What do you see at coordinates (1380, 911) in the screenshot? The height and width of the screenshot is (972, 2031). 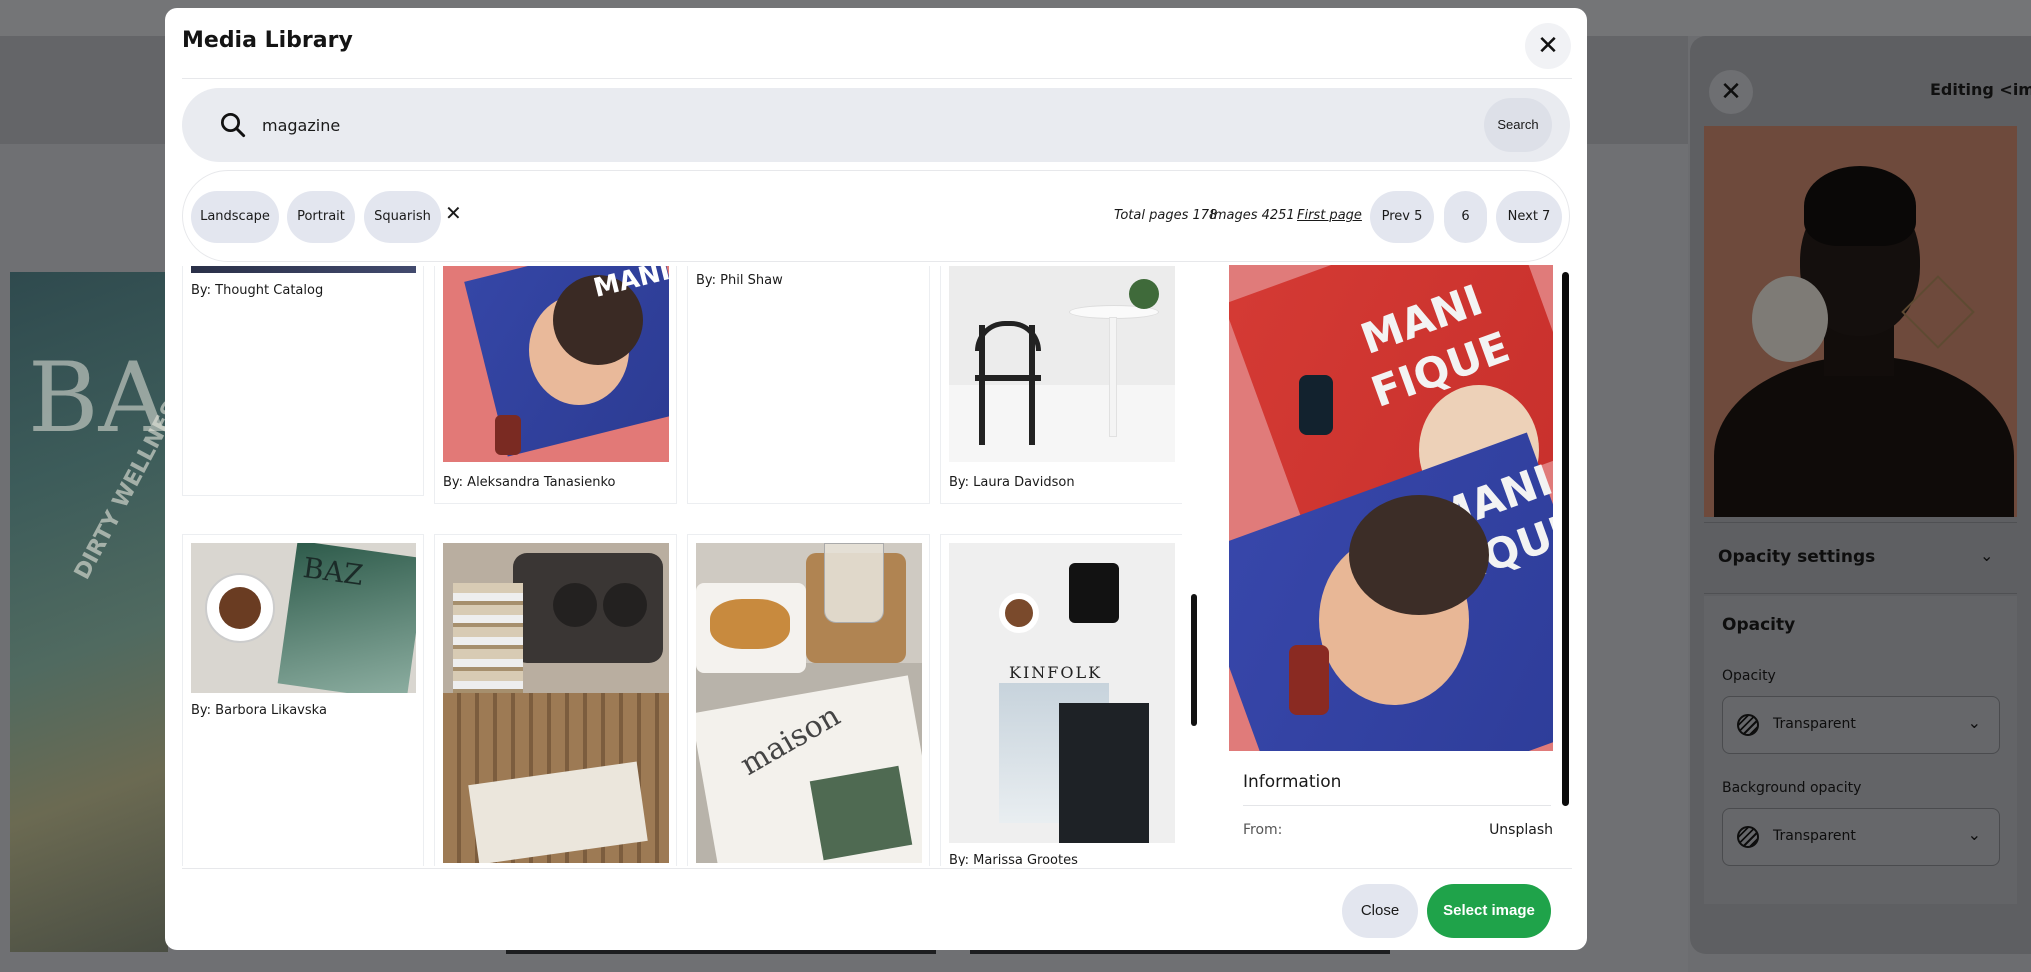 I see `close-button: Close` at bounding box center [1380, 911].